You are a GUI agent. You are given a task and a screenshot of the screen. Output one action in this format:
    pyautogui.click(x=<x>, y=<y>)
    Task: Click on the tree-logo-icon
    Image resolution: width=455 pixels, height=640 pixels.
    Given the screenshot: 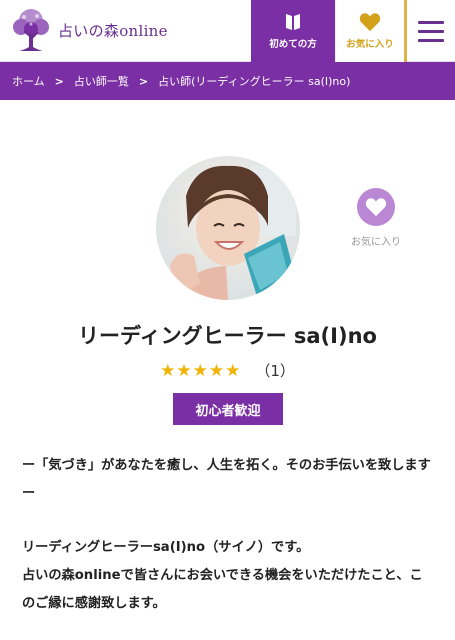 What is the action you would take?
    pyautogui.click(x=31, y=30)
    